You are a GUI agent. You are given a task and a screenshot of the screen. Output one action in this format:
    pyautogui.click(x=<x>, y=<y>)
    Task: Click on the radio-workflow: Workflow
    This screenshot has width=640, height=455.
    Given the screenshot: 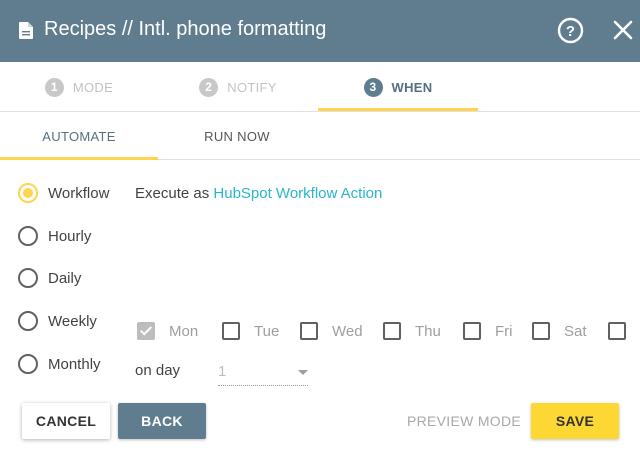 What is the action you would take?
    pyautogui.click(x=63, y=193)
    